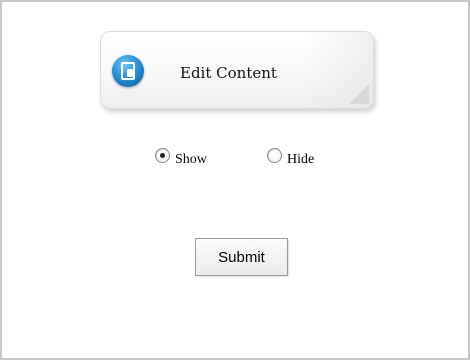 The image size is (470, 360). I want to click on document-glyph-overlay, so click(130, 73).